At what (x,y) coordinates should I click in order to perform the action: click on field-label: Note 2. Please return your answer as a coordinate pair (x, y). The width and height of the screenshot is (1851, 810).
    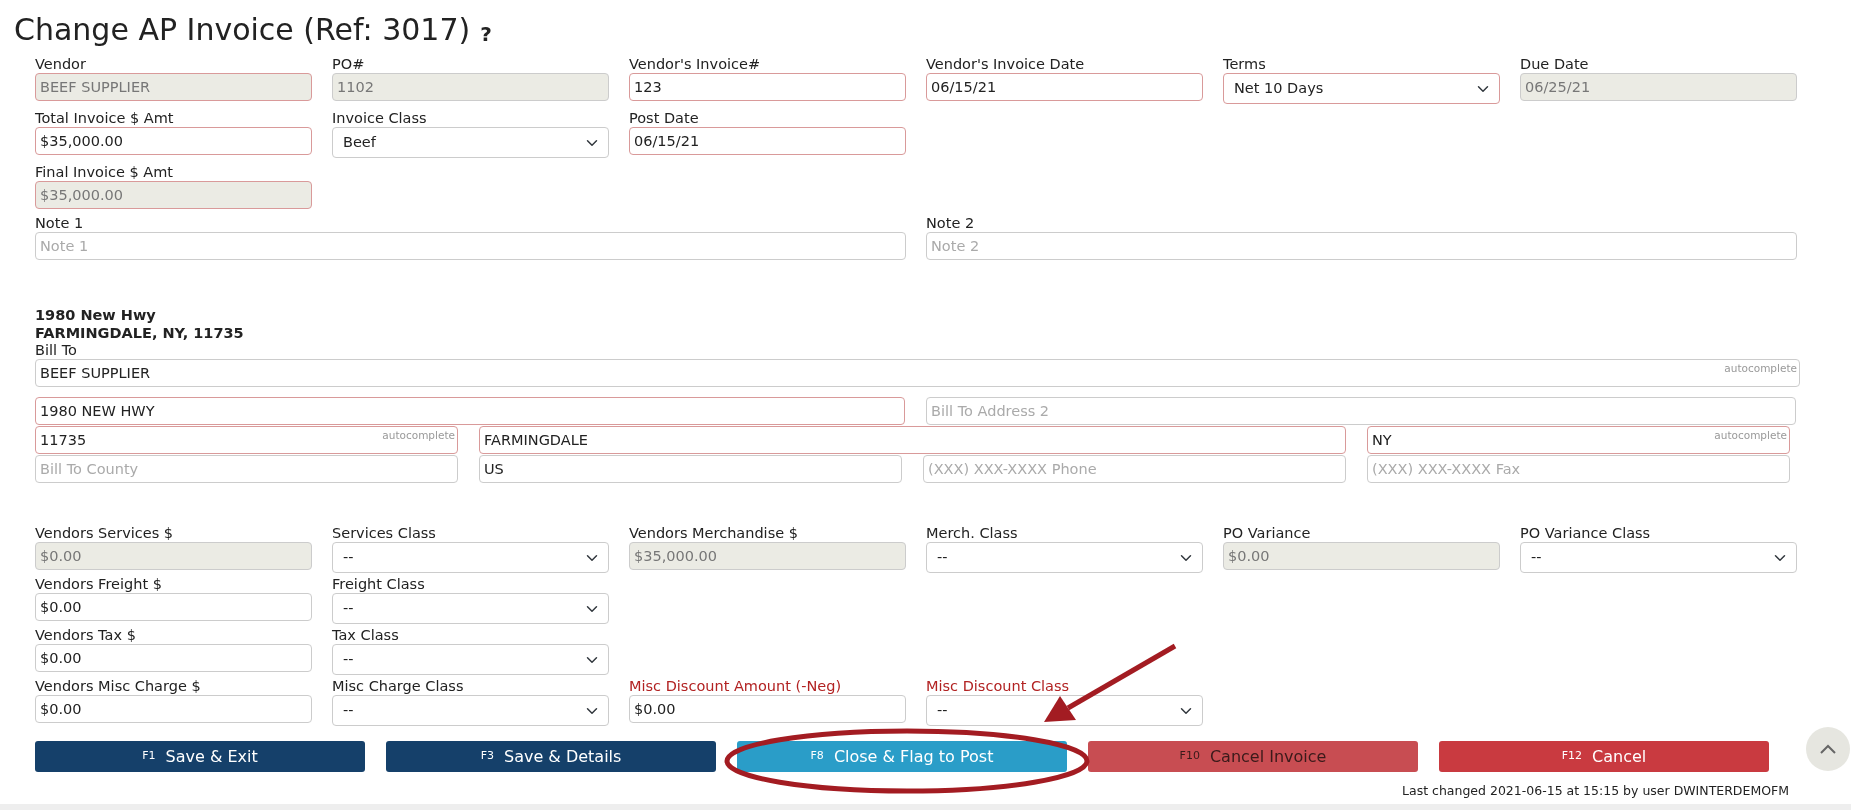
    Looking at the image, I should click on (951, 223).